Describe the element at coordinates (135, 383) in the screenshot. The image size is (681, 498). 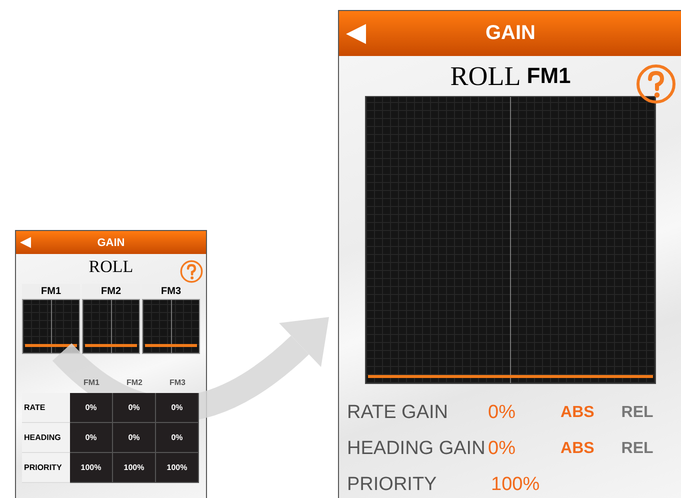
I see `column-header: FM2` at that location.